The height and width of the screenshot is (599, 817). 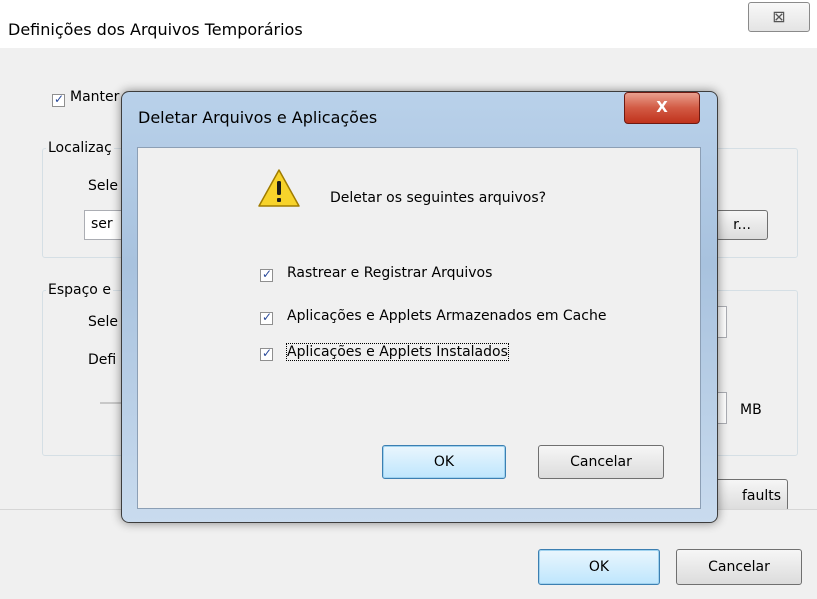 I want to click on outer-ok-label: OK, so click(x=599, y=567).